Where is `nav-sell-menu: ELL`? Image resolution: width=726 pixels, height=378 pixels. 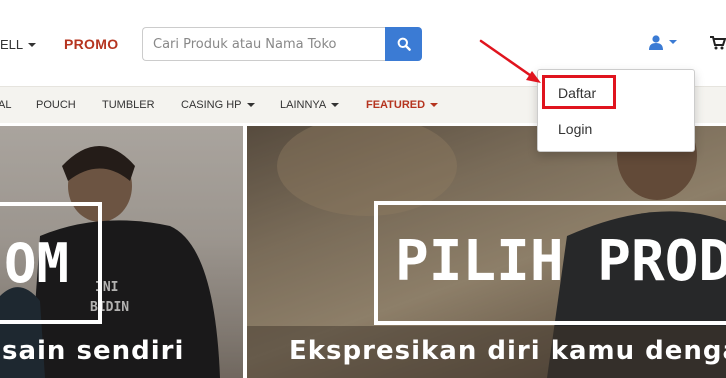
nav-sell-menu: ELL is located at coordinates (18, 44).